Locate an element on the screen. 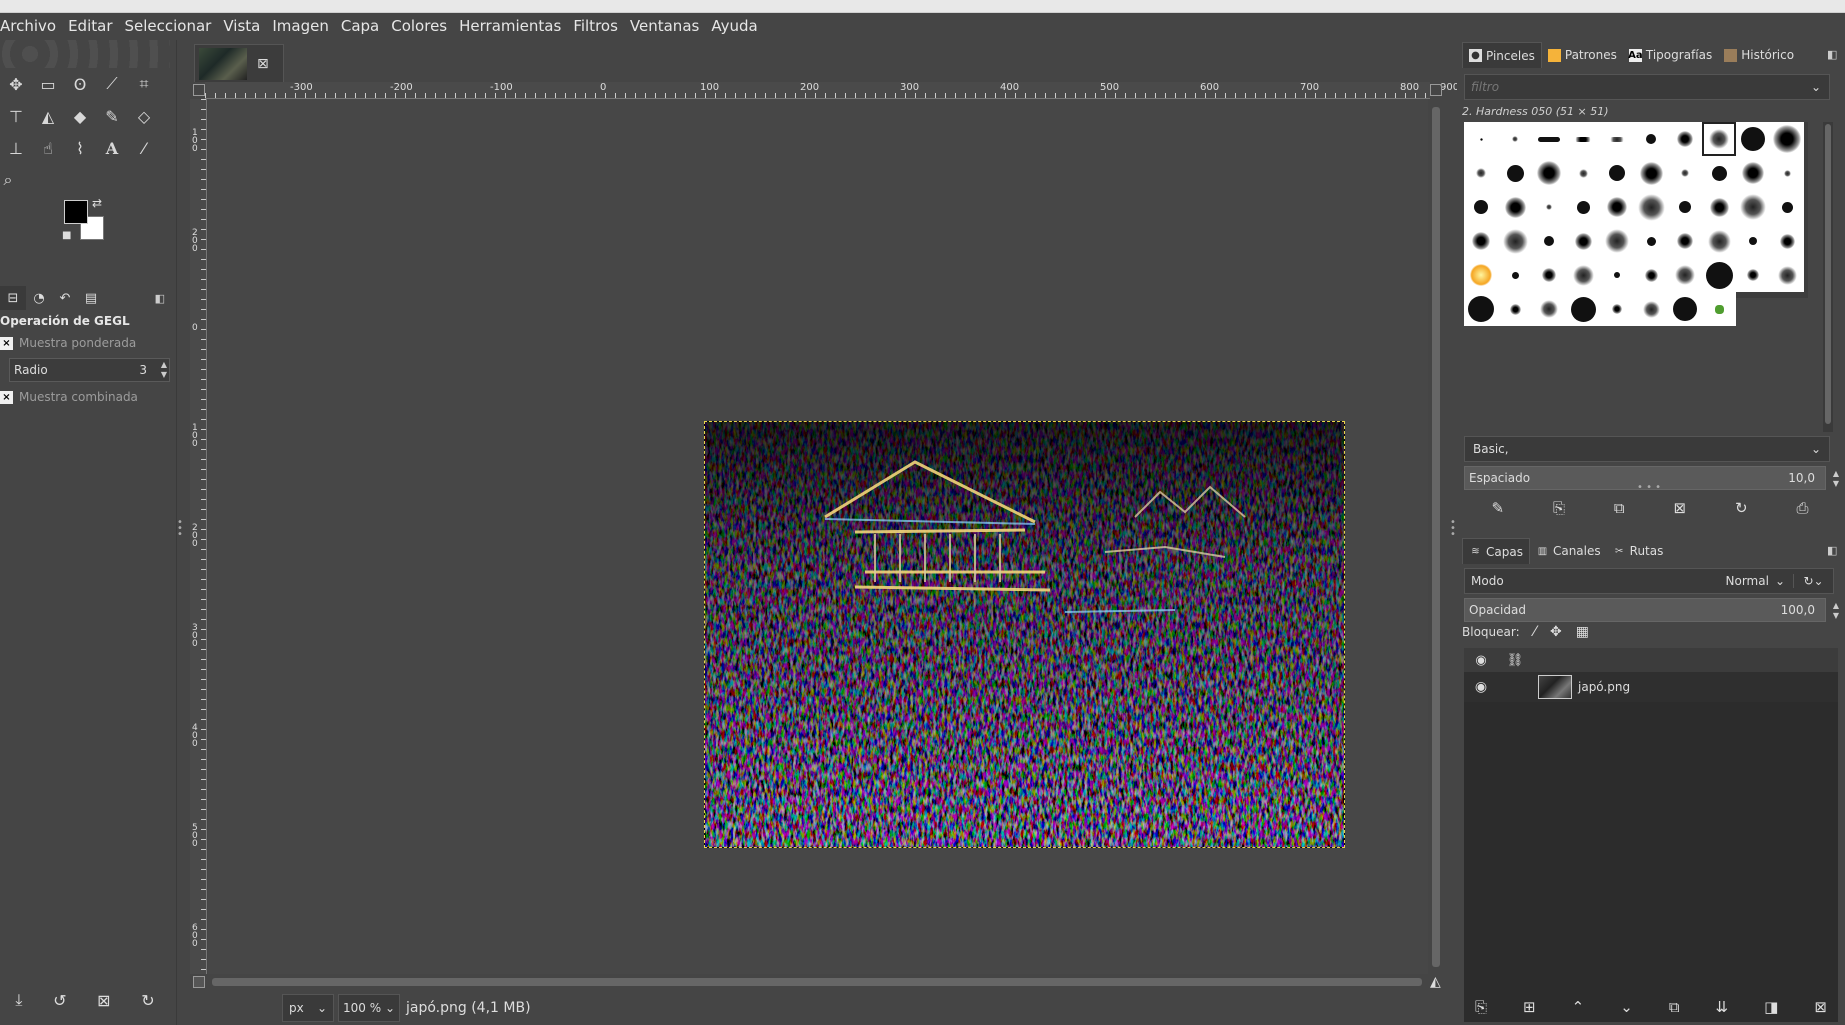  brush-scrollbar is located at coordinates (1828, 277).